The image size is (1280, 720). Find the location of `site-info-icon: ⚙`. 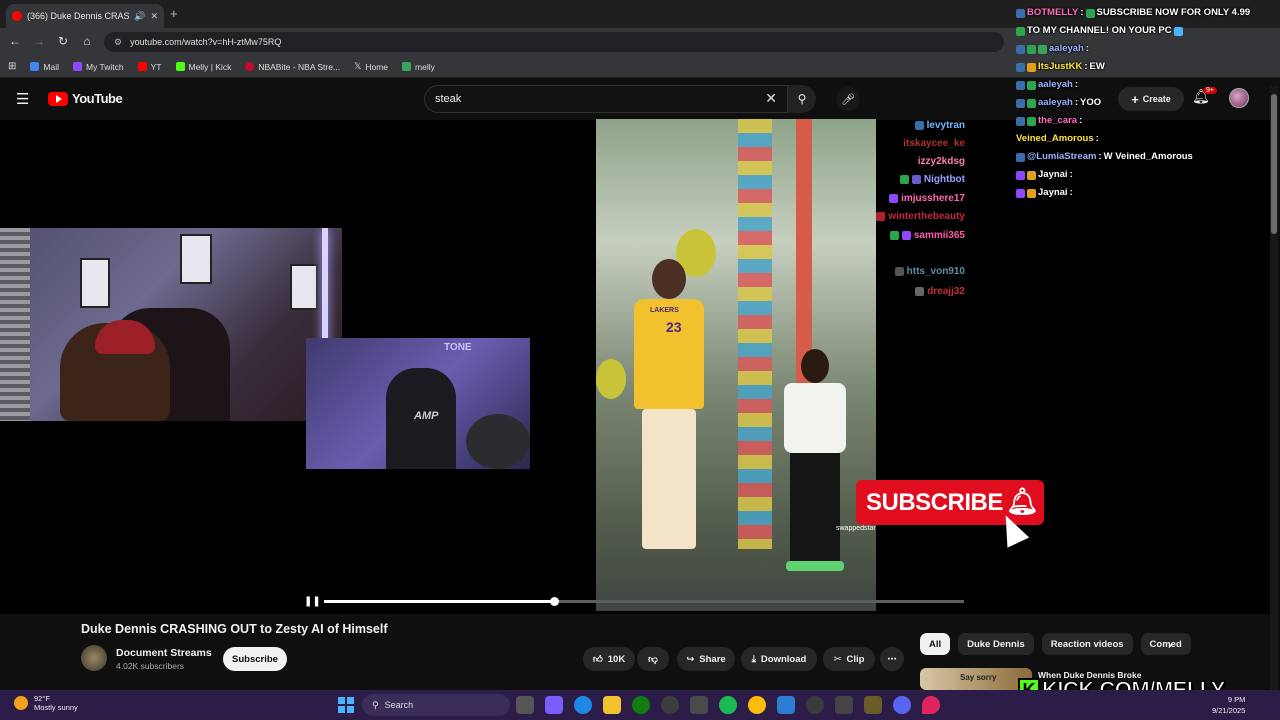

site-info-icon: ⚙ is located at coordinates (118, 42).